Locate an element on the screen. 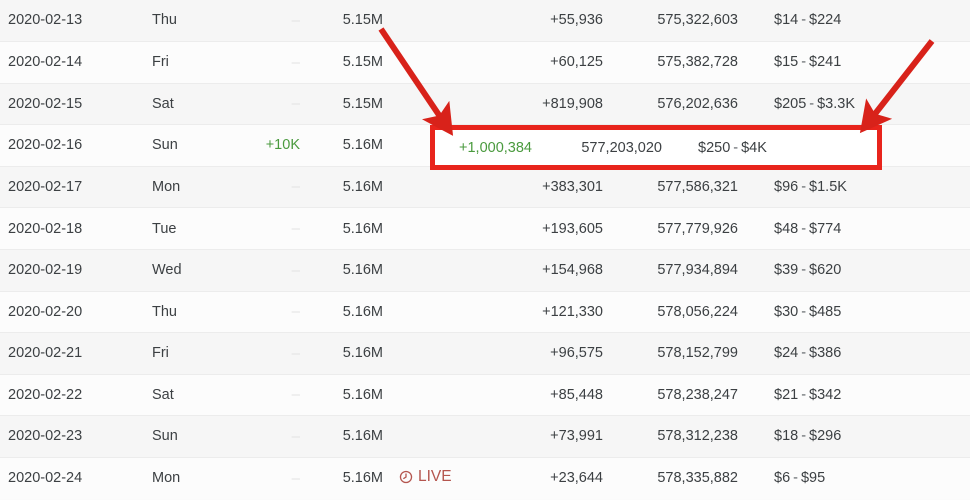 Image resolution: width=970 pixels, height=500 pixels. cell-total-views: 577,203,020 is located at coordinates (675, 145).